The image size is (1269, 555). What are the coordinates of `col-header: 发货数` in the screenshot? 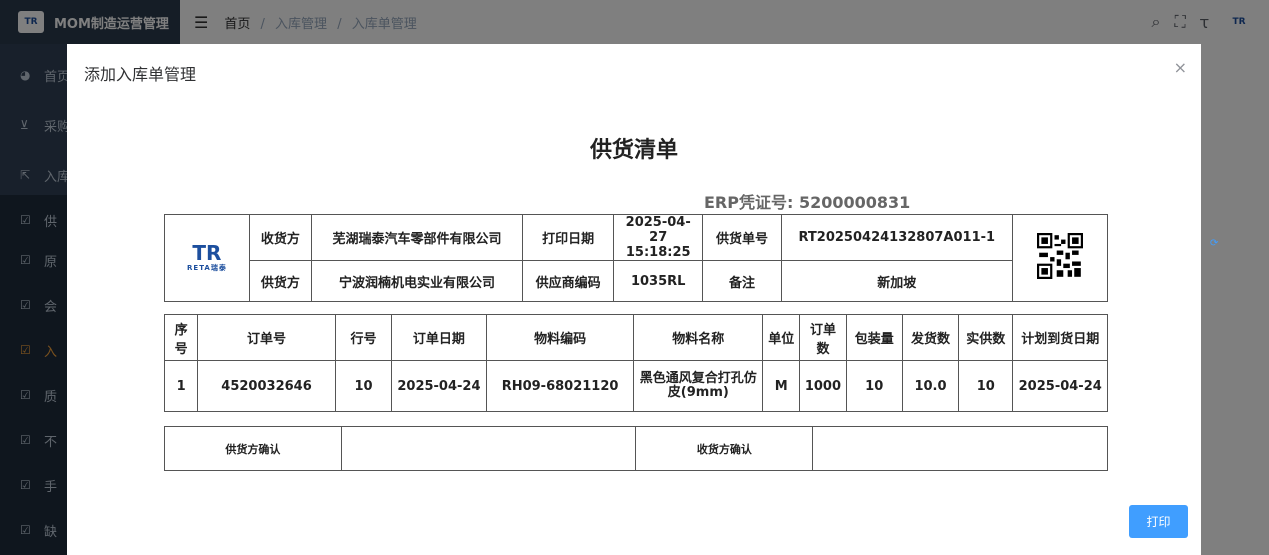 It's located at (930, 337).